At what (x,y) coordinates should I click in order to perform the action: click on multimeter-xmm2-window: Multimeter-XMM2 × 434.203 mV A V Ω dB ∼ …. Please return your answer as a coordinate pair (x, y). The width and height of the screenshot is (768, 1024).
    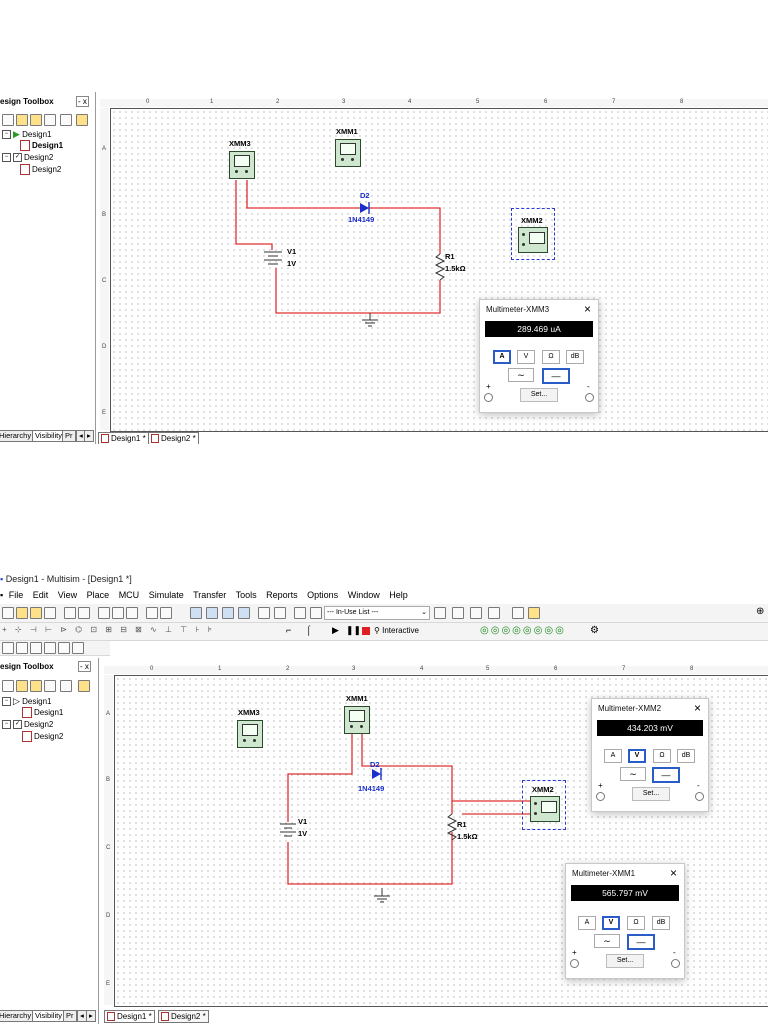
    Looking at the image, I should click on (650, 755).